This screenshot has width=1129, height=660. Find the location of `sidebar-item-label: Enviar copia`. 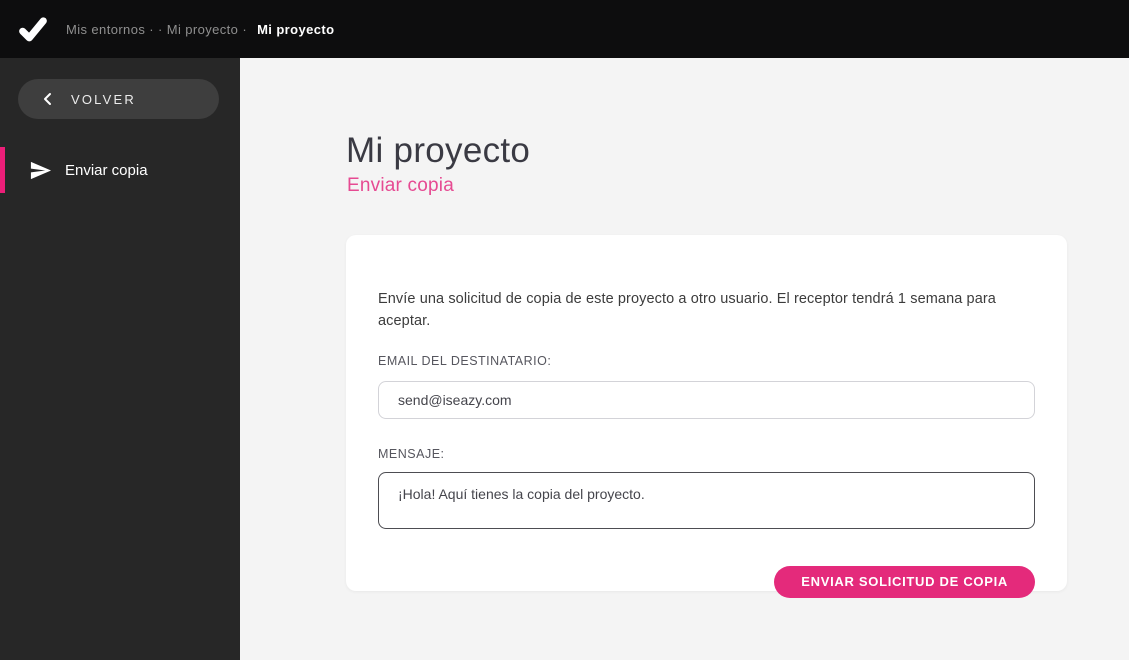

sidebar-item-label: Enviar copia is located at coordinates (106, 170).